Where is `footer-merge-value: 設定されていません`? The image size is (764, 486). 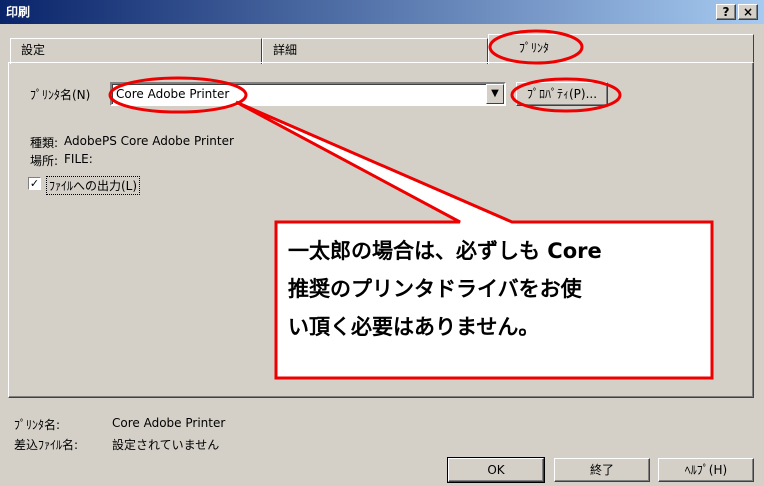 footer-merge-value: 設定されていません is located at coordinates (166, 445).